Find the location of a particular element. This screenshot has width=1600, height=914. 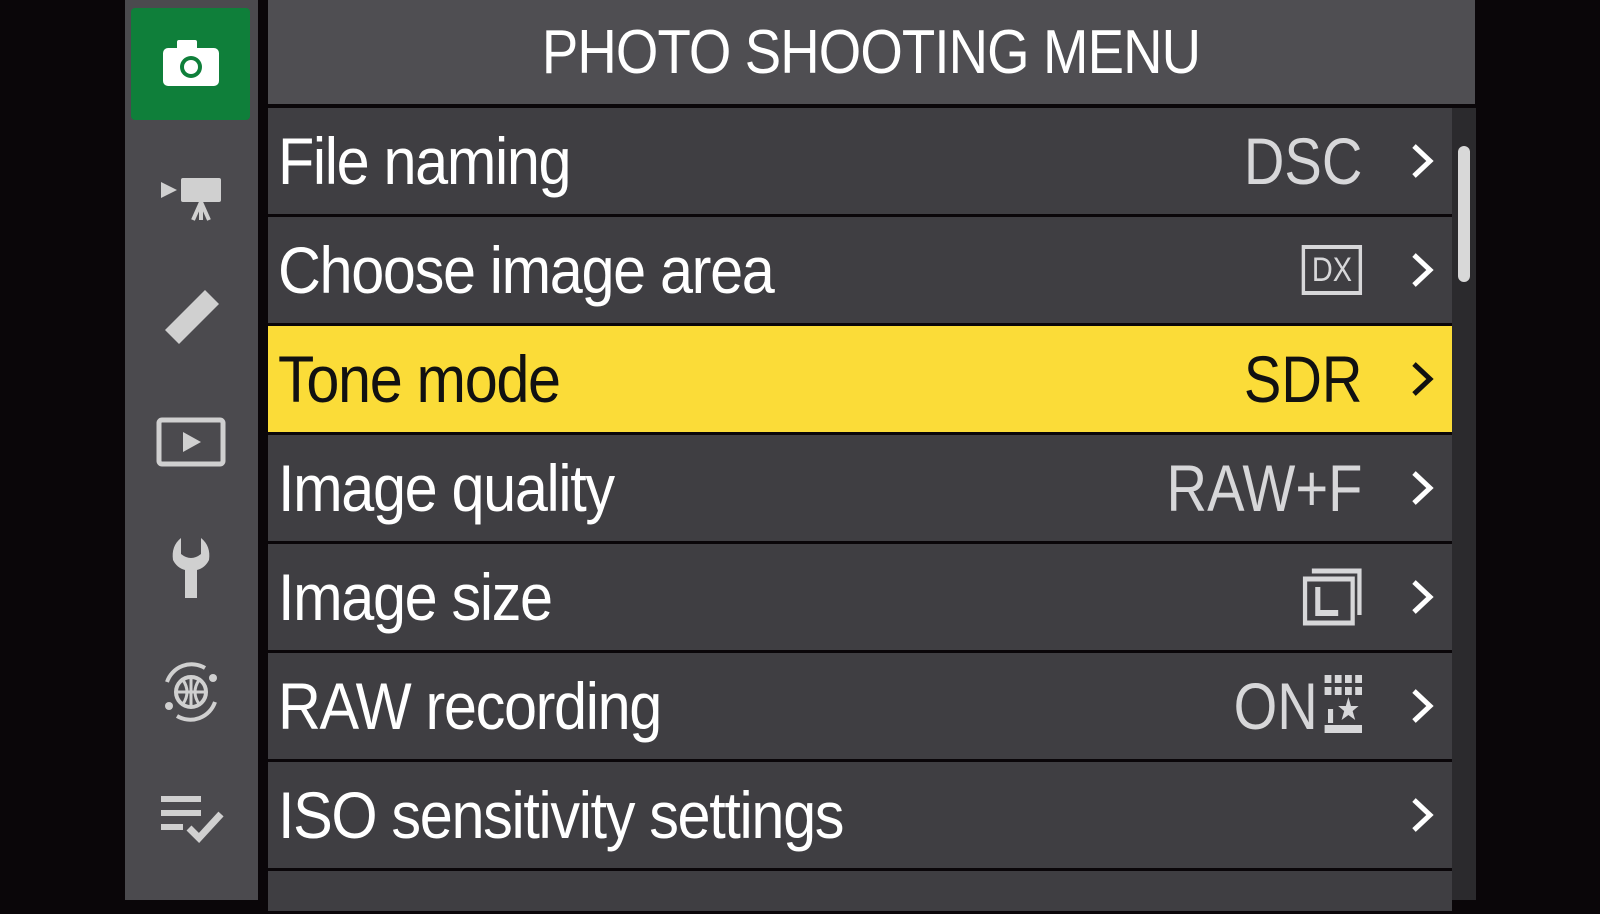

my-menu-icon is located at coordinates (192, 820).